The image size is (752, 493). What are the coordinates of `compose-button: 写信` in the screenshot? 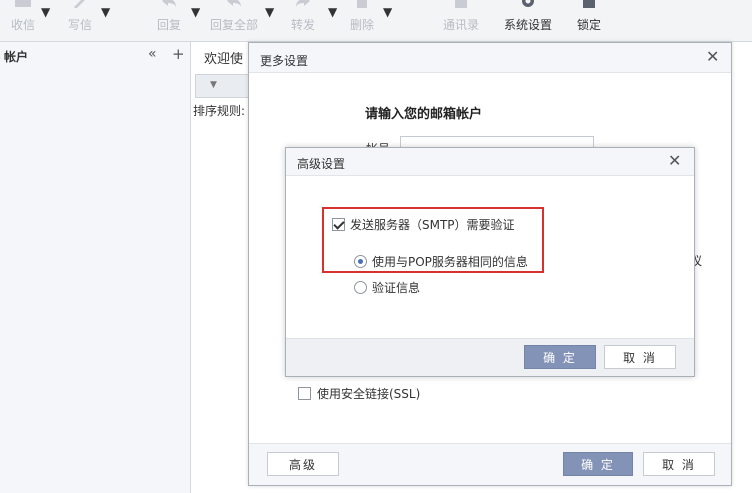 It's located at (80, 20).